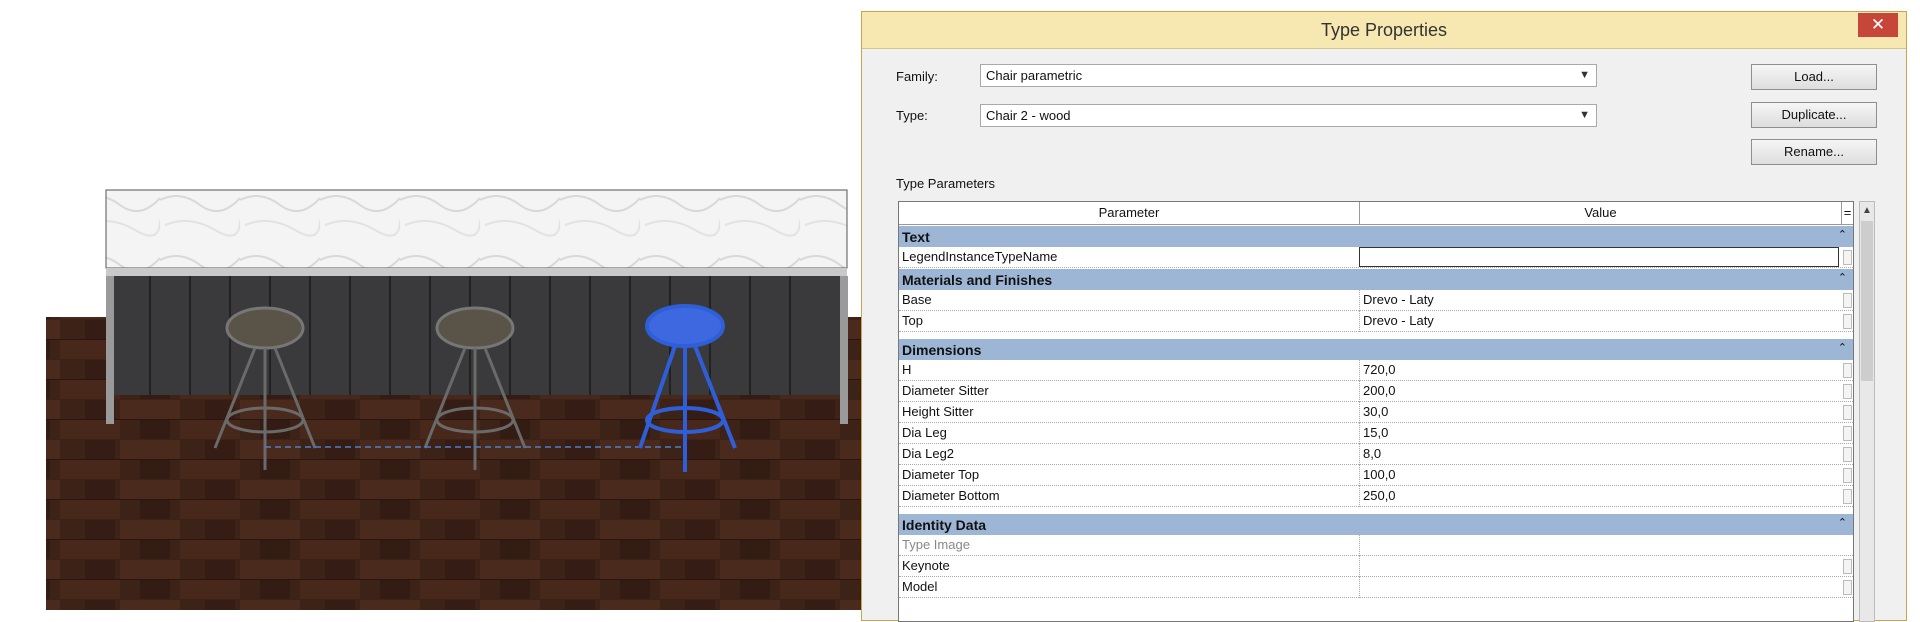 The width and height of the screenshot is (1920, 622). What do you see at coordinates (924, 432) in the screenshot?
I see `param-name: Dia Leg` at bounding box center [924, 432].